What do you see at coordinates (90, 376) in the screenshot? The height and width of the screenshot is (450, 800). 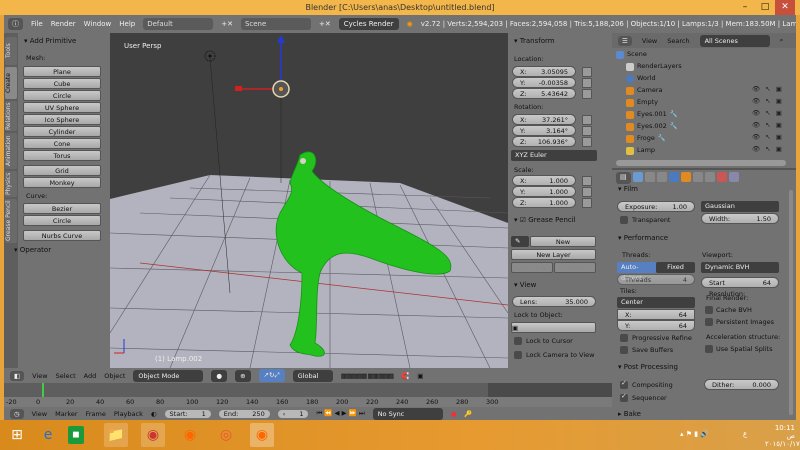 I see `menu-add: Add` at bounding box center [90, 376].